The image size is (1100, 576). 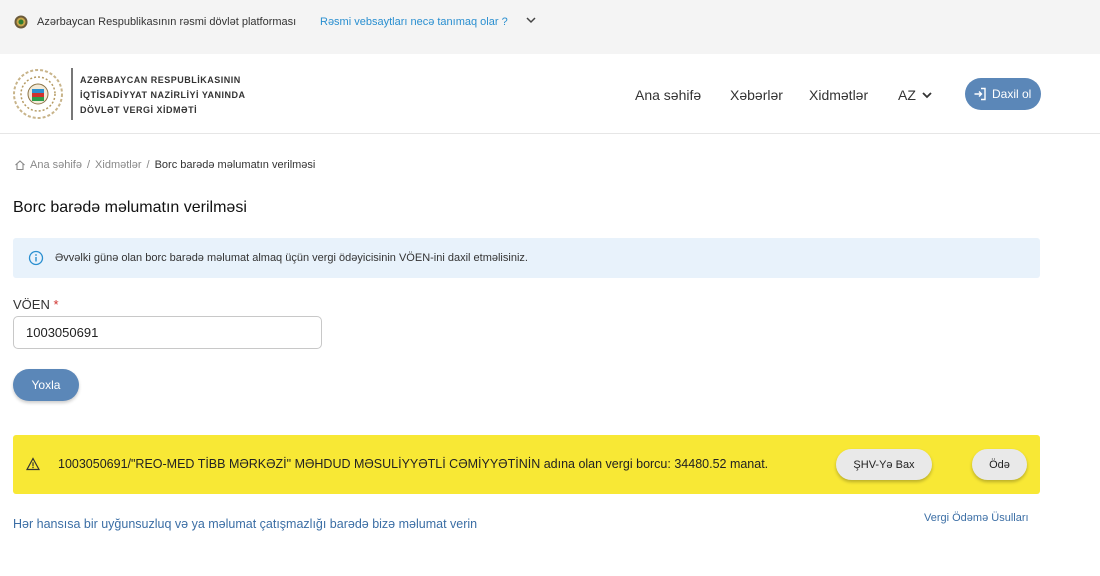 I want to click on nav-home: Ana səhifə, so click(x=668, y=95).